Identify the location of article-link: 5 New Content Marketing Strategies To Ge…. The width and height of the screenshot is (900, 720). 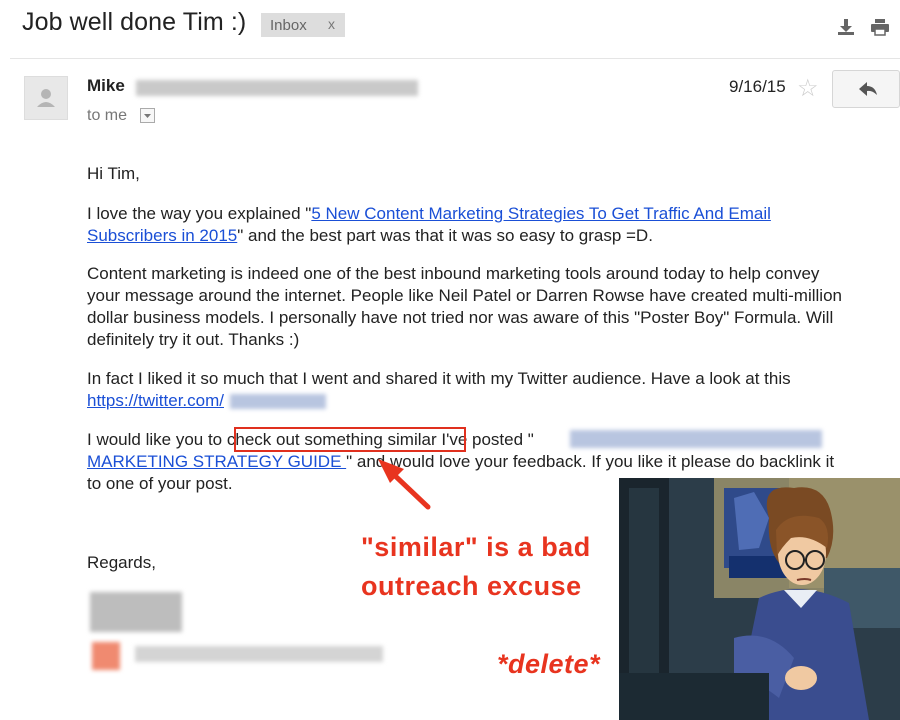
(541, 213).